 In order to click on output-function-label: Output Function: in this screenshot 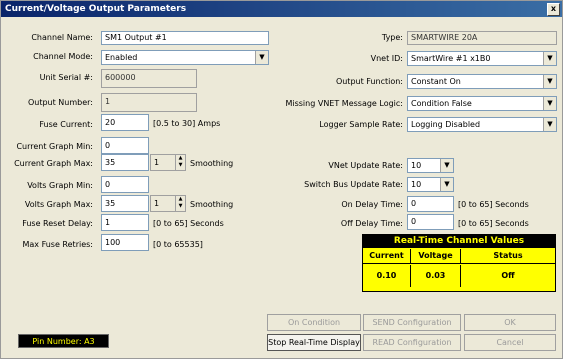, I will do `click(369, 81)`.